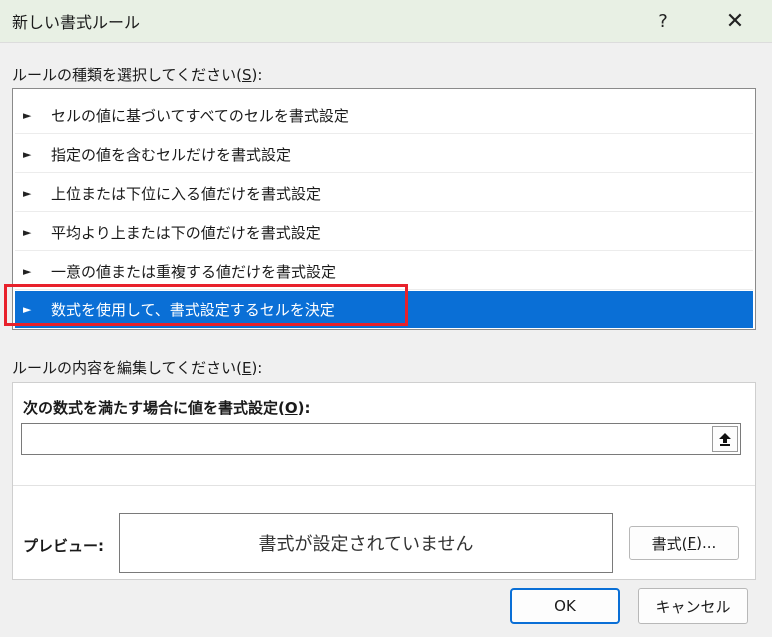  I want to click on rule-item-label: 一意の値または重複する値だけを書式設定, so click(194, 271).